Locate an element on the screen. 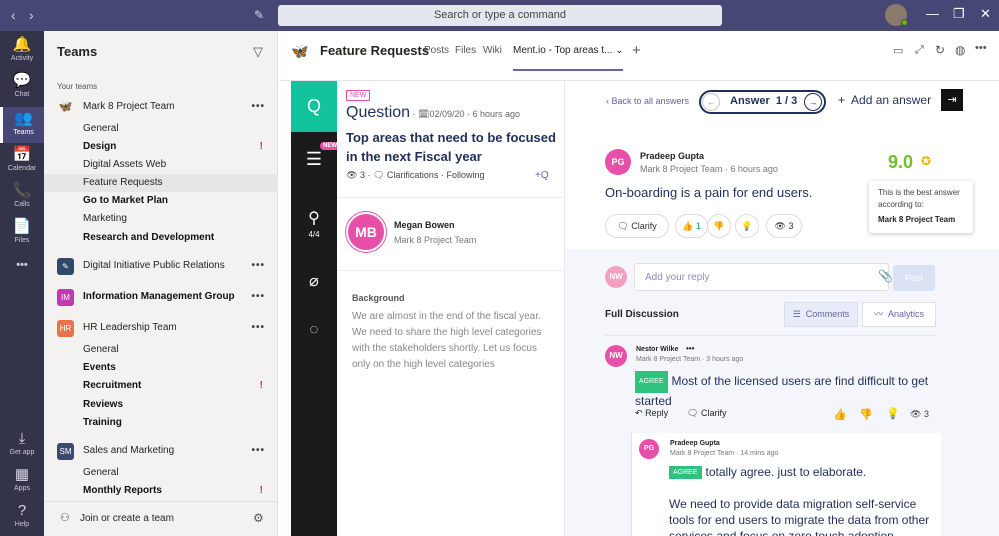  team-digital-initiative: ✎ Digital Initiative Public Relations ••• is located at coordinates (161, 266).